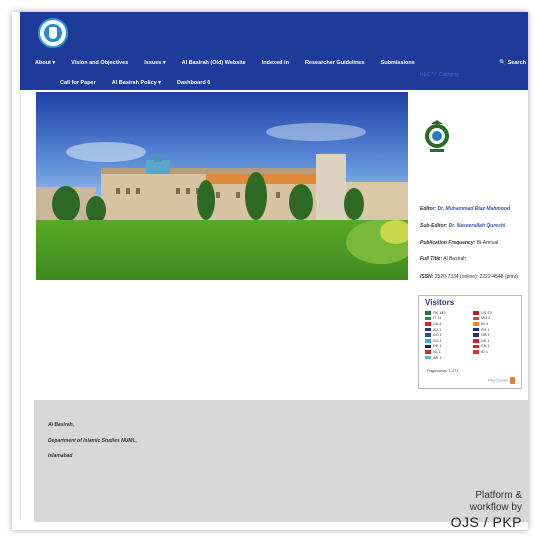 The height and width of the screenshot is (540, 540). Describe the element at coordinates (486, 522) in the screenshot. I see `ojs-pkp-logo: OJS / PKP` at that location.